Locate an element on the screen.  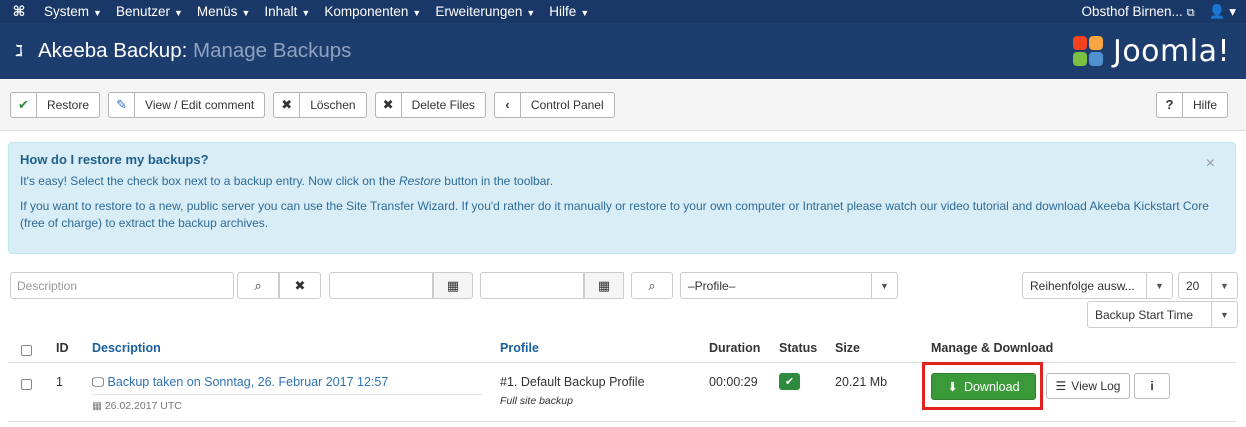
header-description: Description is located at coordinates (126, 348).